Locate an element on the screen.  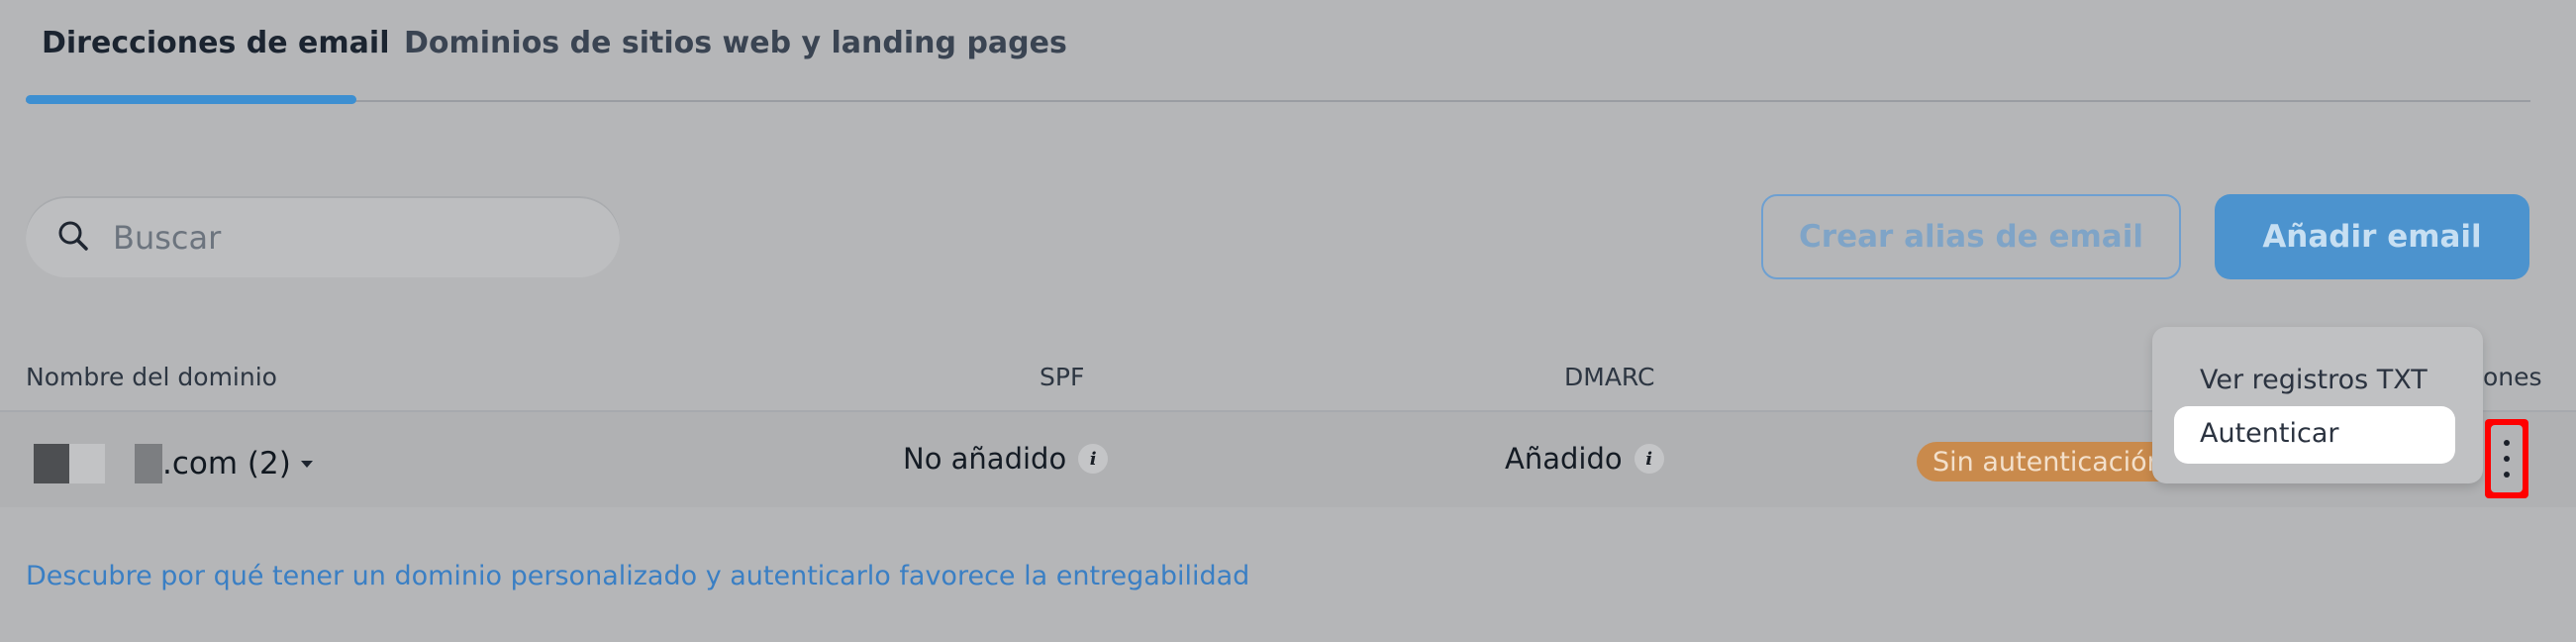
create-email-alias-button: Crear alias de email is located at coordinates (1971, 236).